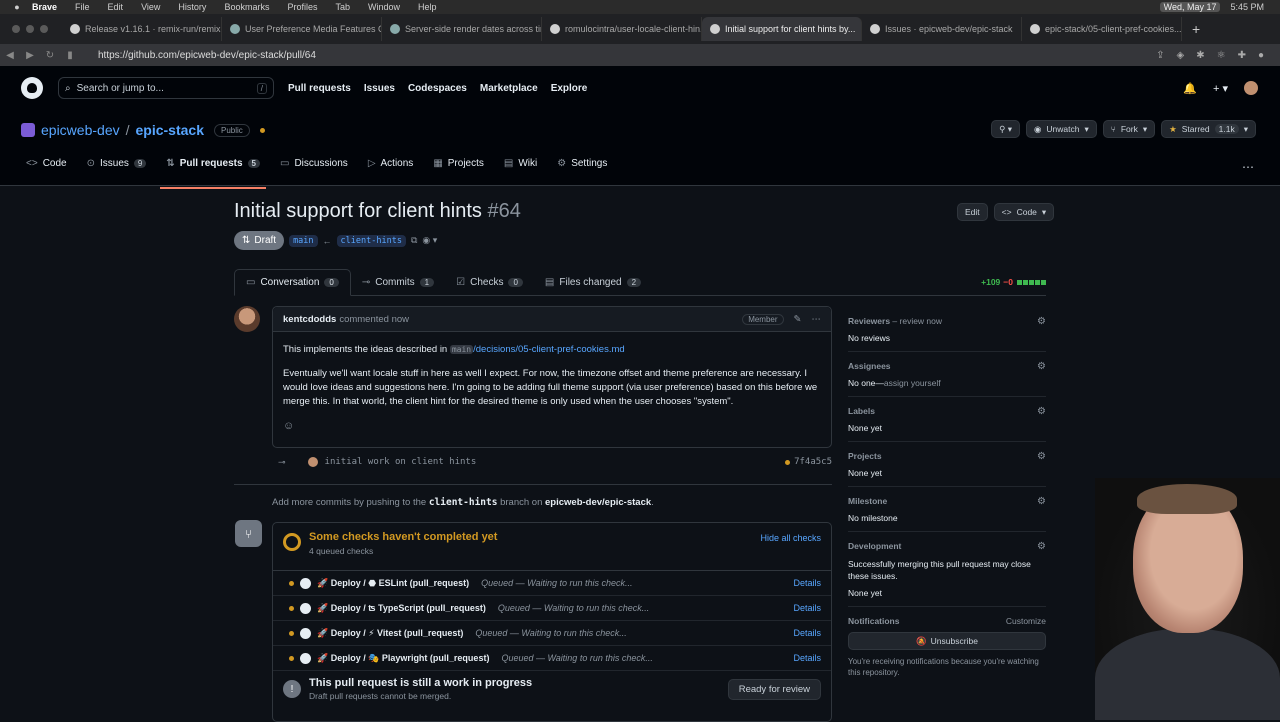 This screenshot has width=1280, height=722. What do you see at coordinates (32, 88) in the screenshot?
I see `github-logo-icon` at bounding box center [32, 88].